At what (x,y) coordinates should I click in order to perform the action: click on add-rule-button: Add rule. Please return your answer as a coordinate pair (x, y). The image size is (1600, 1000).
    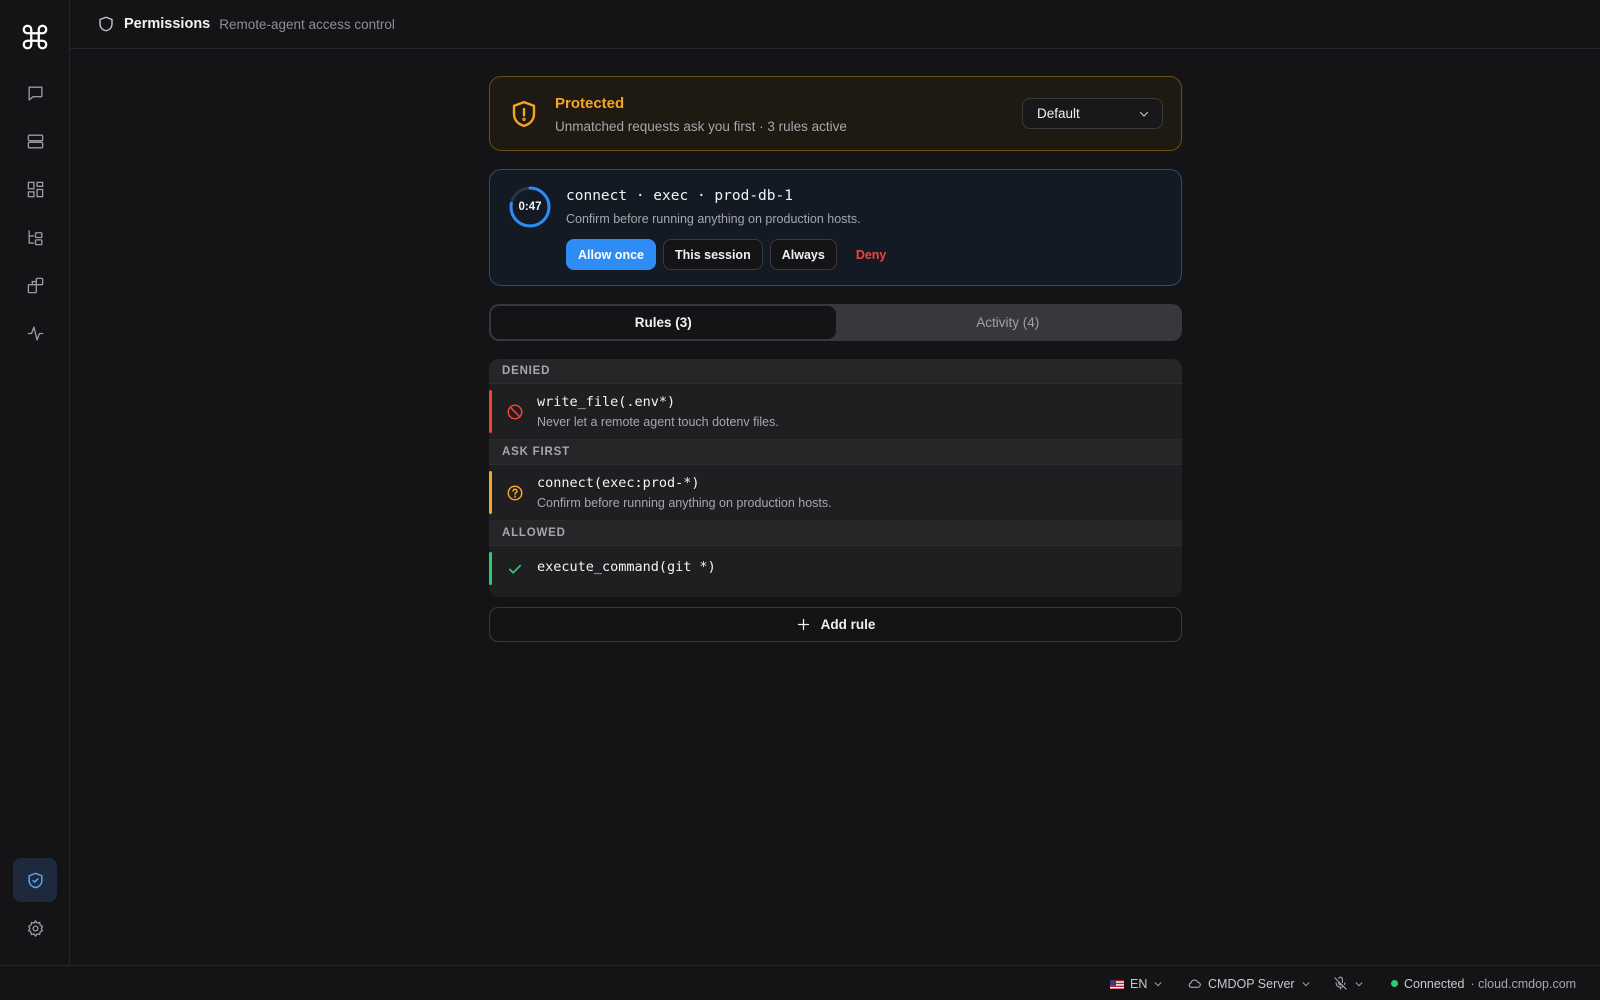
    Looking at the image, I should click on (835, 624).